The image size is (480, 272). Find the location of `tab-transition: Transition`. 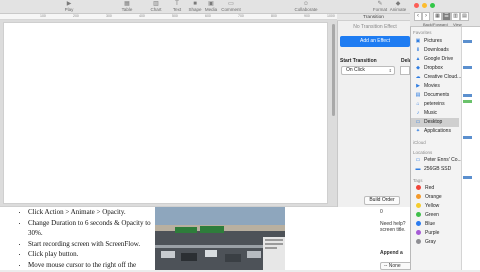

tab-transition: Transition is located at coordinates (373, 17).